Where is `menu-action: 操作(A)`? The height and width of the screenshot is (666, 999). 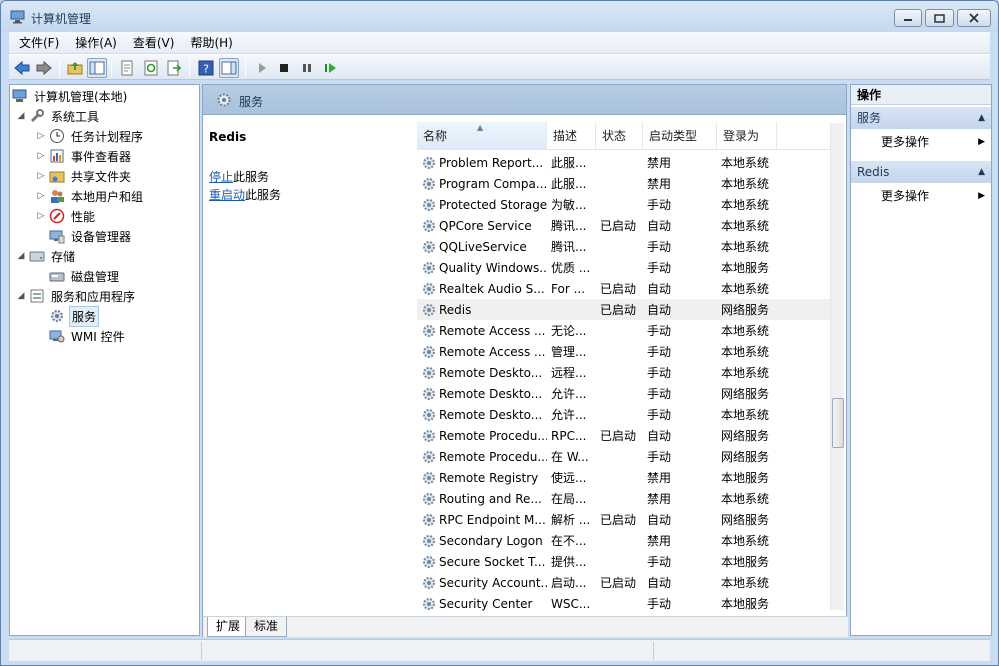 menu-action: 操作(A) is located at coordinates (96, 42).